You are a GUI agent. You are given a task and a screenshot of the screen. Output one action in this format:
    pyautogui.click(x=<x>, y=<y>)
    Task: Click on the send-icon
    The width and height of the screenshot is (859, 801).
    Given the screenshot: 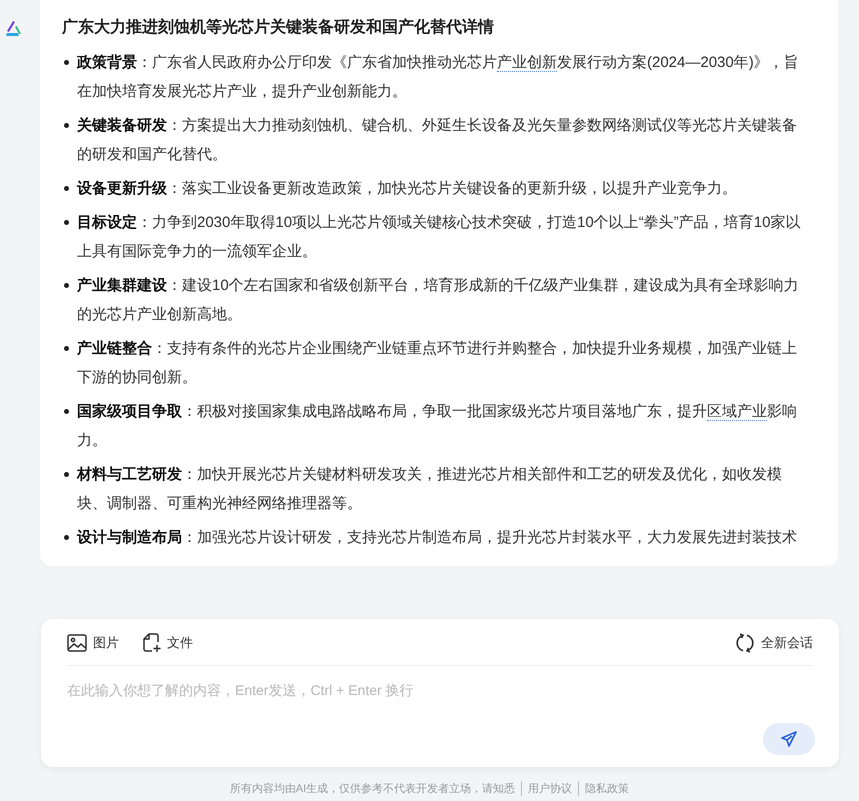 What is the action you would take?
    pyautogui.click(x=789, y=739)
    